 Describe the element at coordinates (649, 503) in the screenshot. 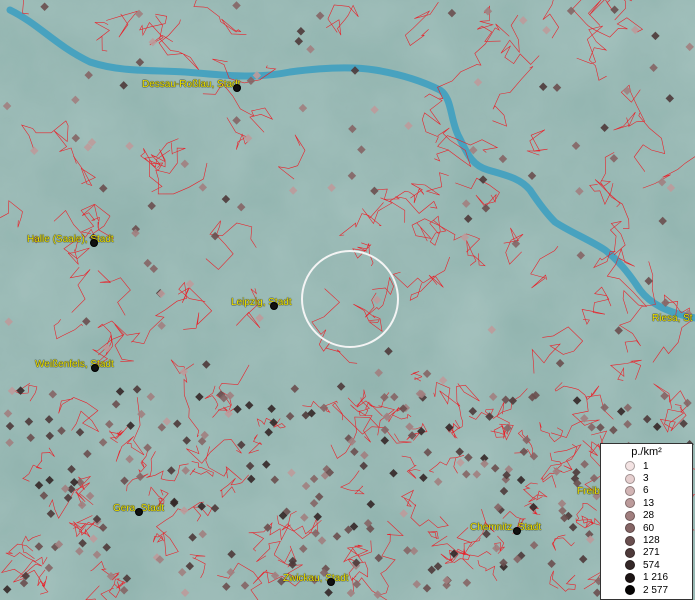

I see `legend-label: 13` at that location.